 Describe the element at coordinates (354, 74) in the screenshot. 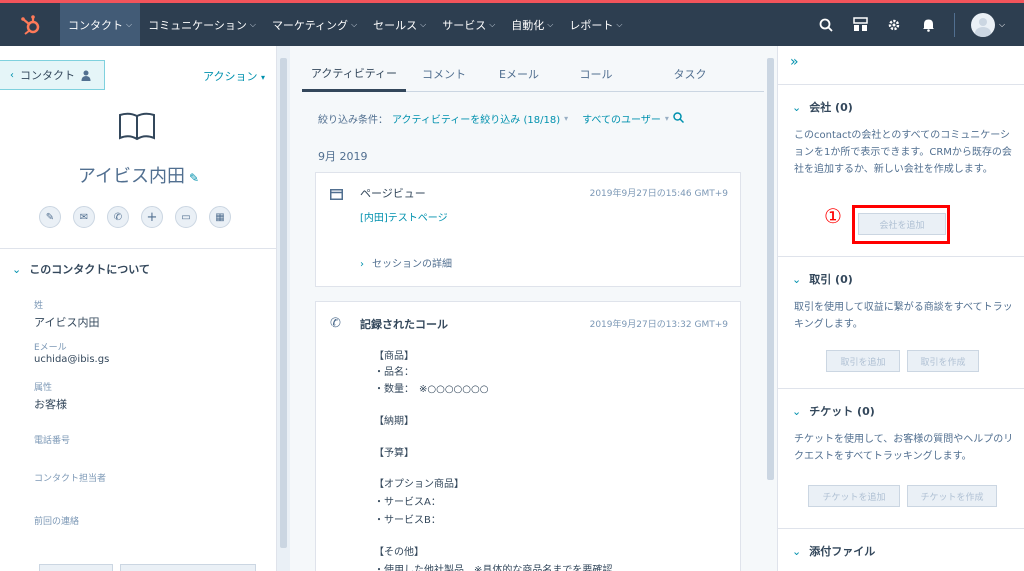

I see `tab-activity: アクティビティー` at that location.